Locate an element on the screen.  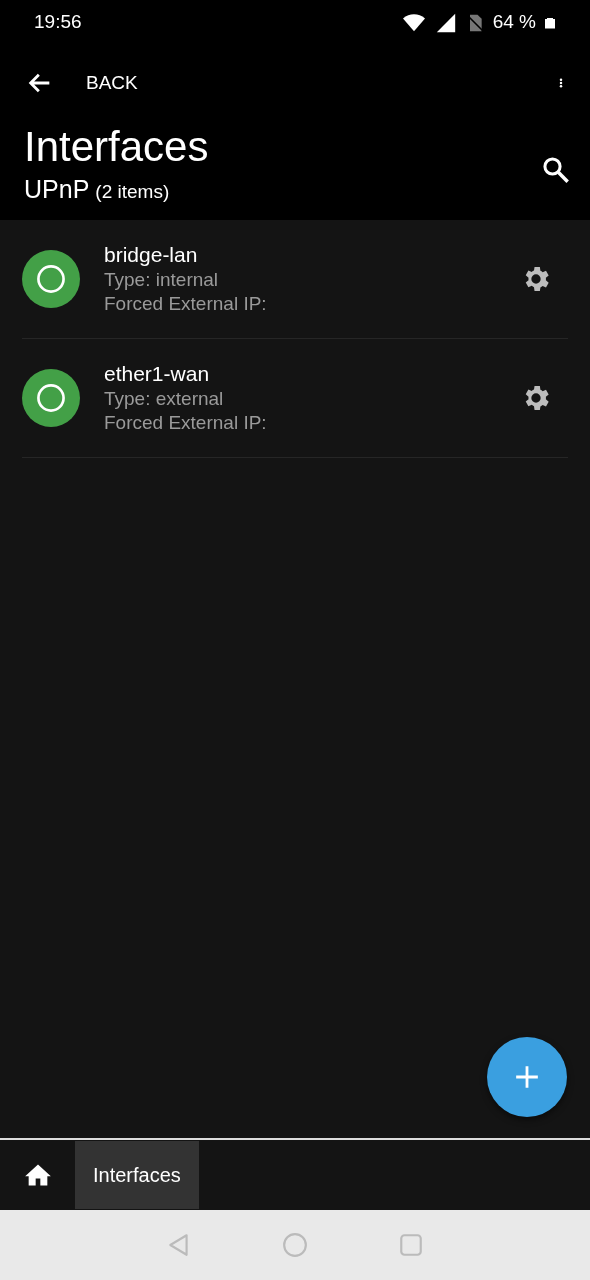
clock-text: 19:56 is located at coordinates (58, 22).